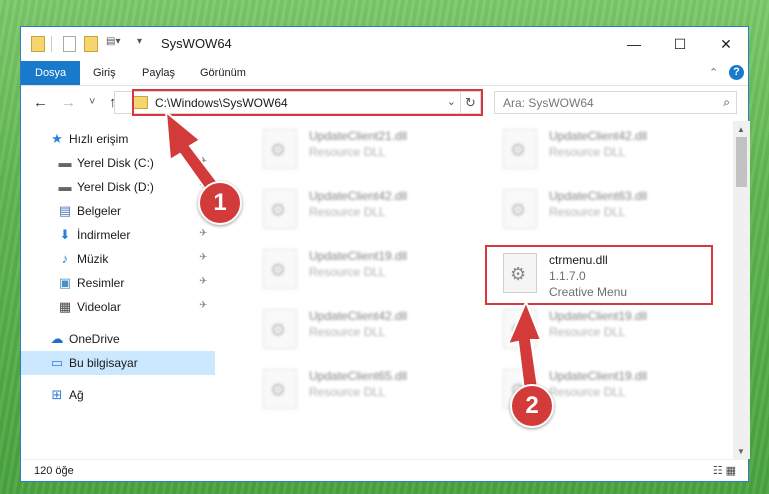 The image size is (769, 494). Describe the element at coordinates (532, 406) in the screenshot. I see `step-2-badge: 2` at that location.